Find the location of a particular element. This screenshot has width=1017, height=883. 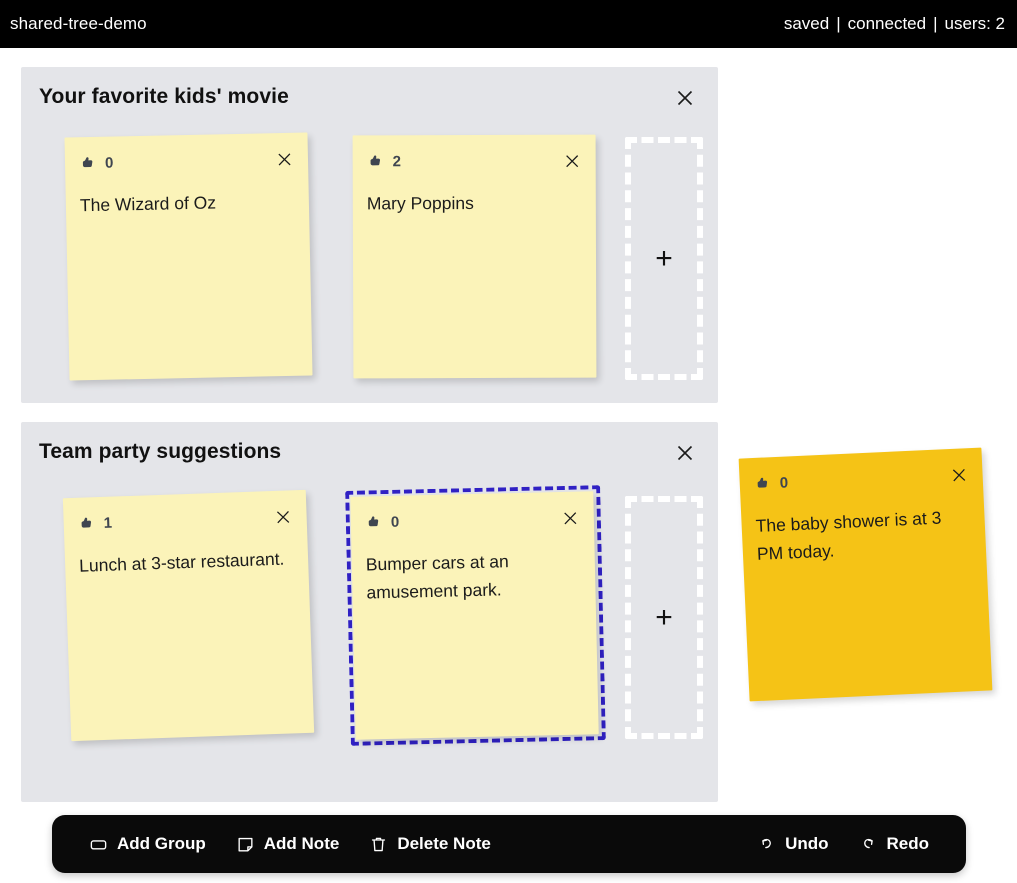

note-toolbar: 1 is located at coordinates (185, 519).